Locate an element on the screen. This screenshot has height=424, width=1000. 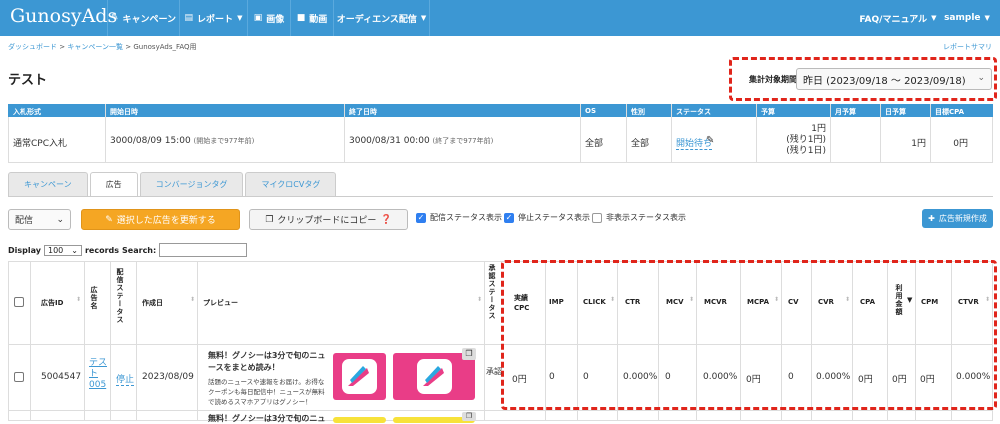
summary-header-daily: 日予算 is located at coordinates (895, 112).